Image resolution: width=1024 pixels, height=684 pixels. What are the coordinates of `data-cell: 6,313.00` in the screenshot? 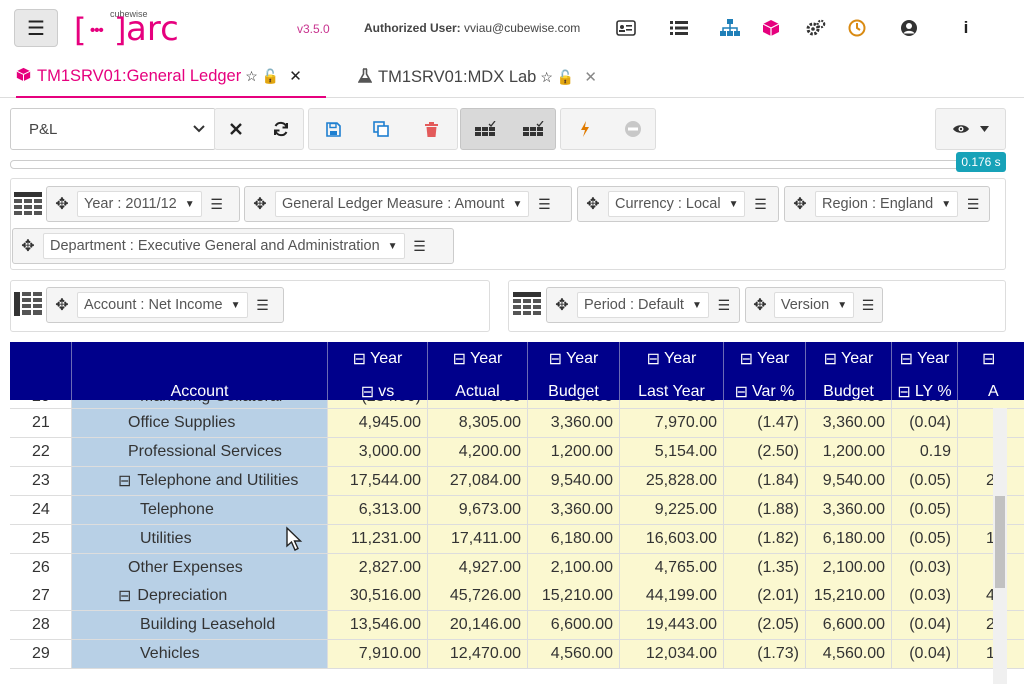 It's located at (378, 510).